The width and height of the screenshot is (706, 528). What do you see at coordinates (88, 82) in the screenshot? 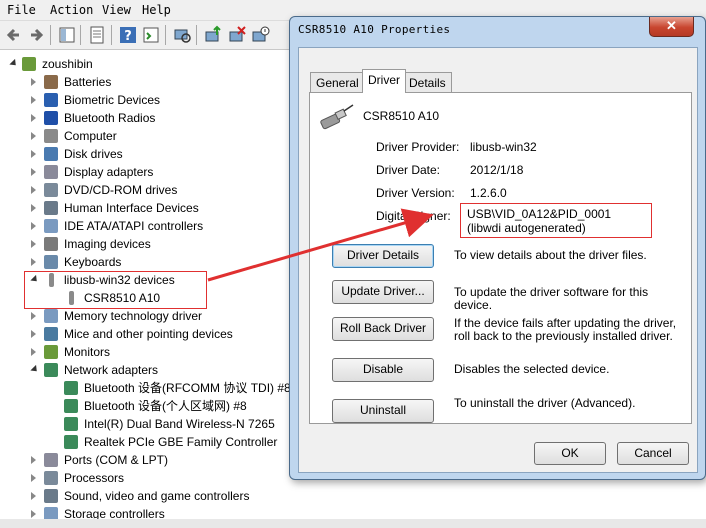
I see `tree-item-label: Batteries` at bounding box center [88, 82].